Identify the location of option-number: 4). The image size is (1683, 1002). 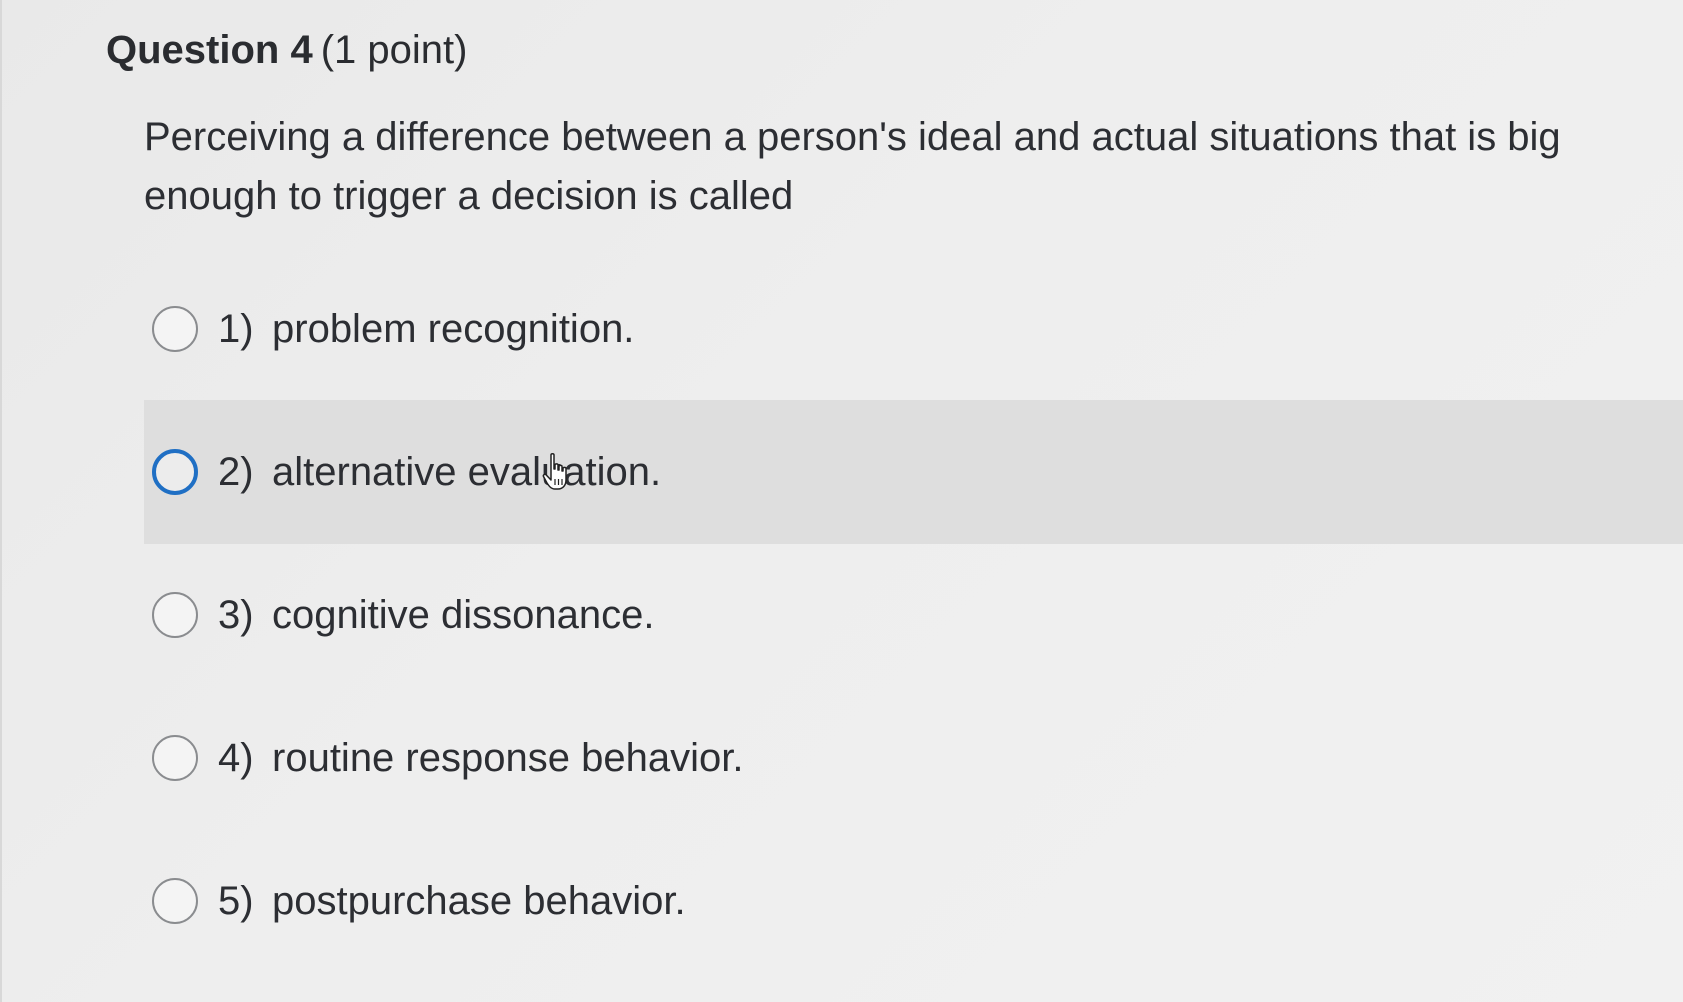
(236, 757).